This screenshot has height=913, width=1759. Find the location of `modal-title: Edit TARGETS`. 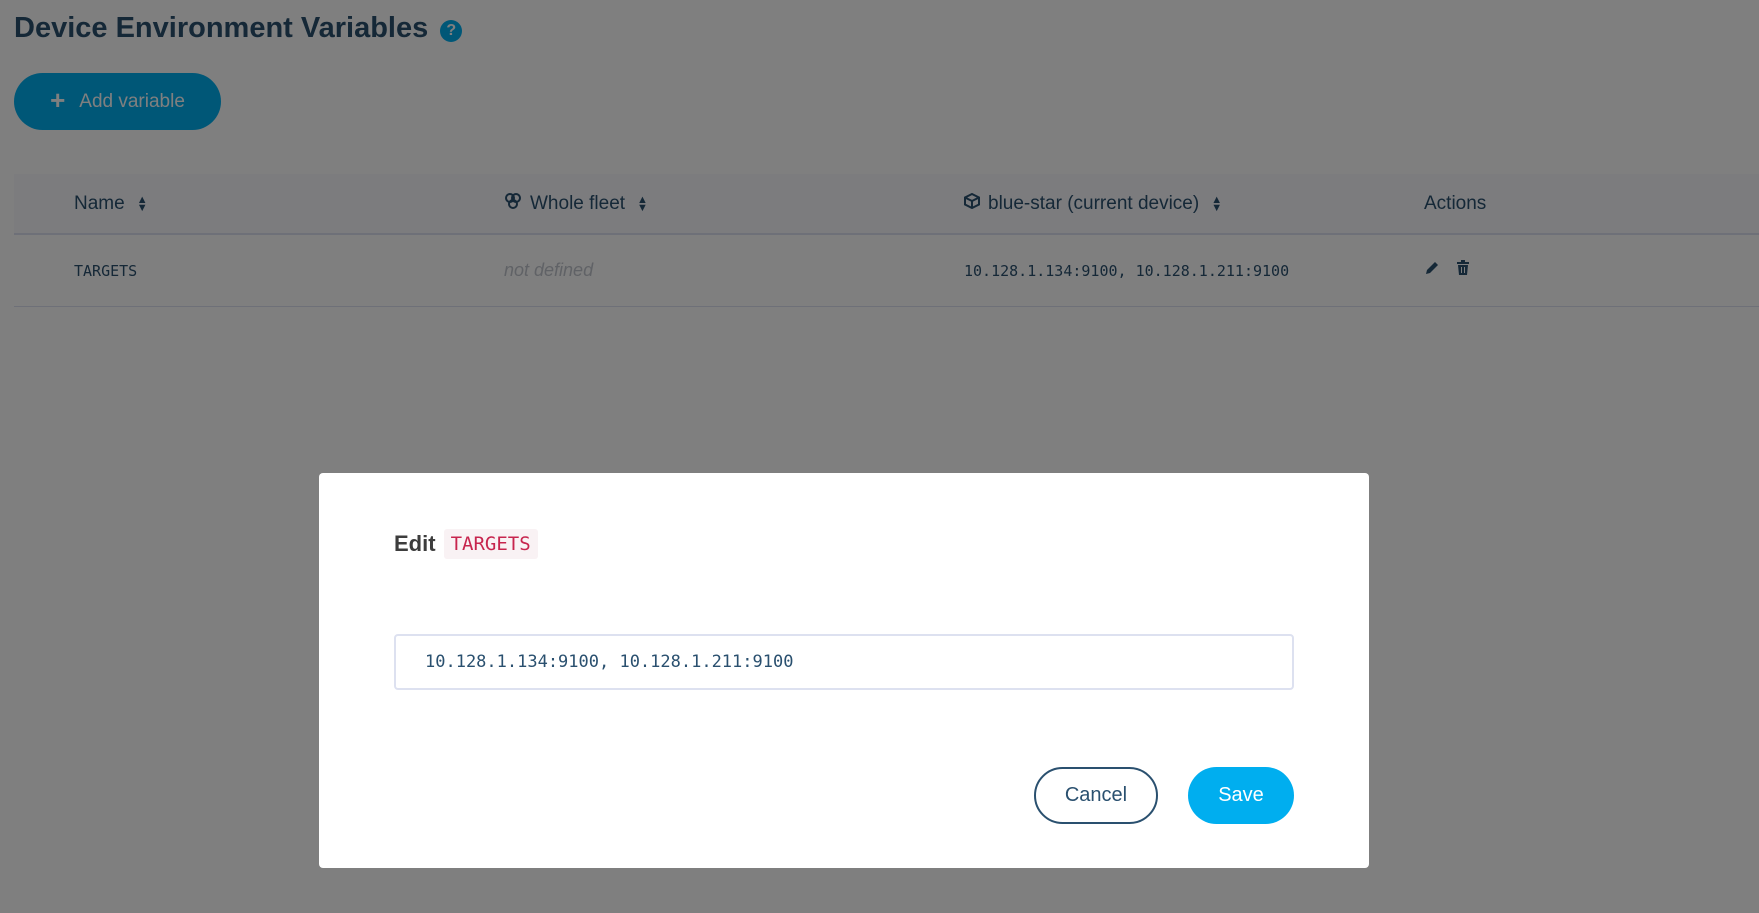

modal-title: Edit TARGETS is located at coordinates (466, 544).